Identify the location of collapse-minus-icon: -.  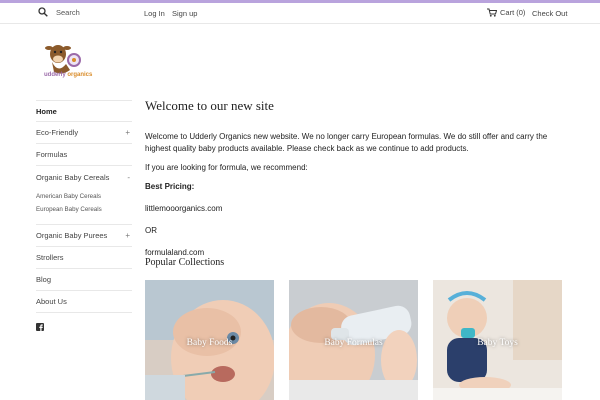
(128, 177).